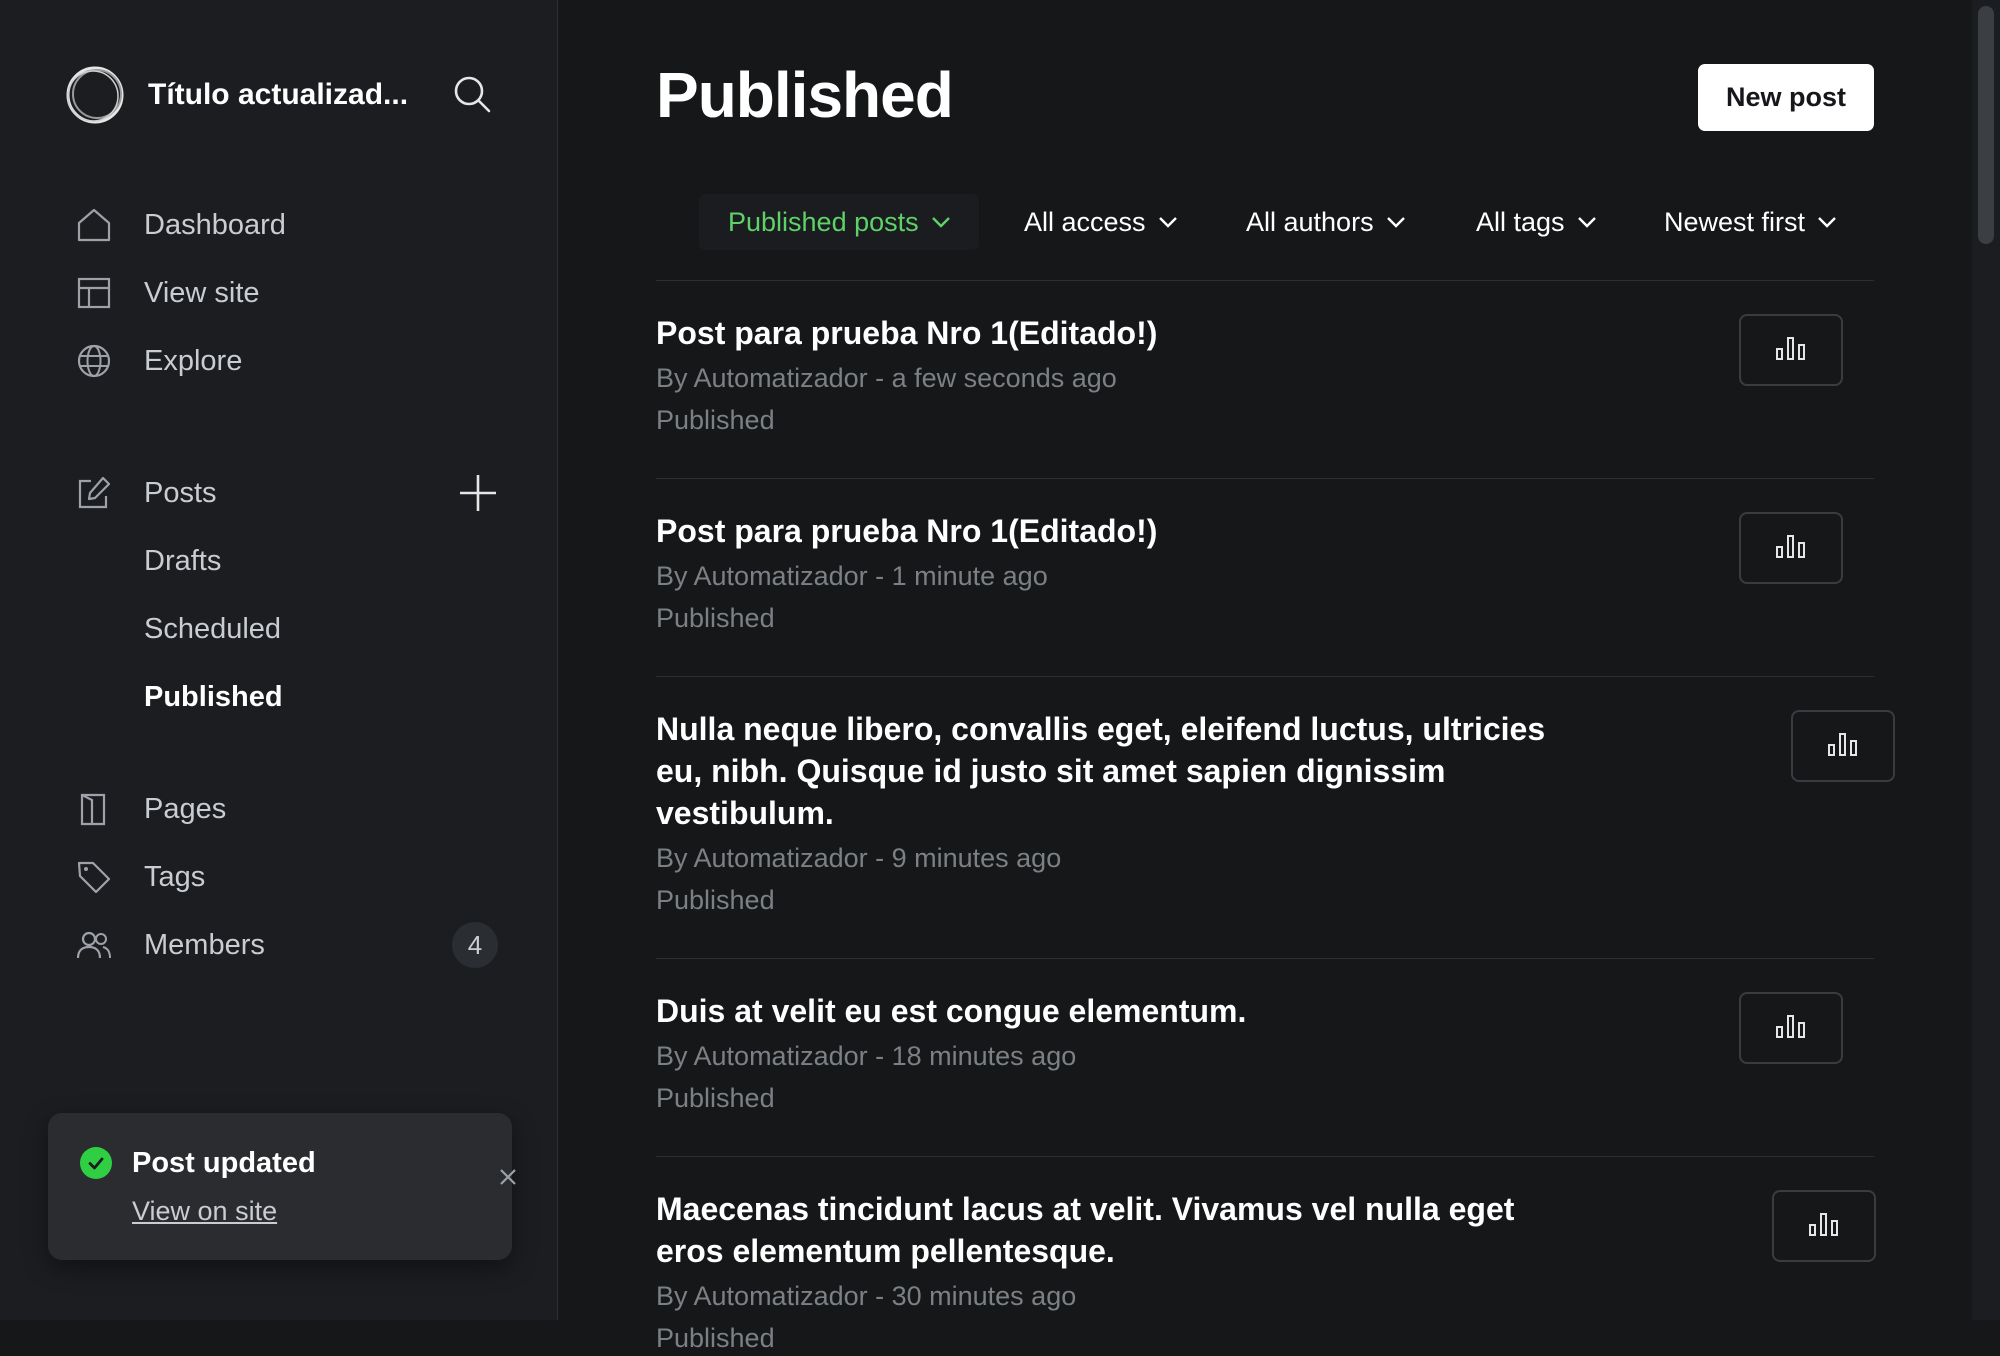 This screenshot has width=2000, height=1356. I want to click on sidebar-item-members: Members, so click(289, 945).